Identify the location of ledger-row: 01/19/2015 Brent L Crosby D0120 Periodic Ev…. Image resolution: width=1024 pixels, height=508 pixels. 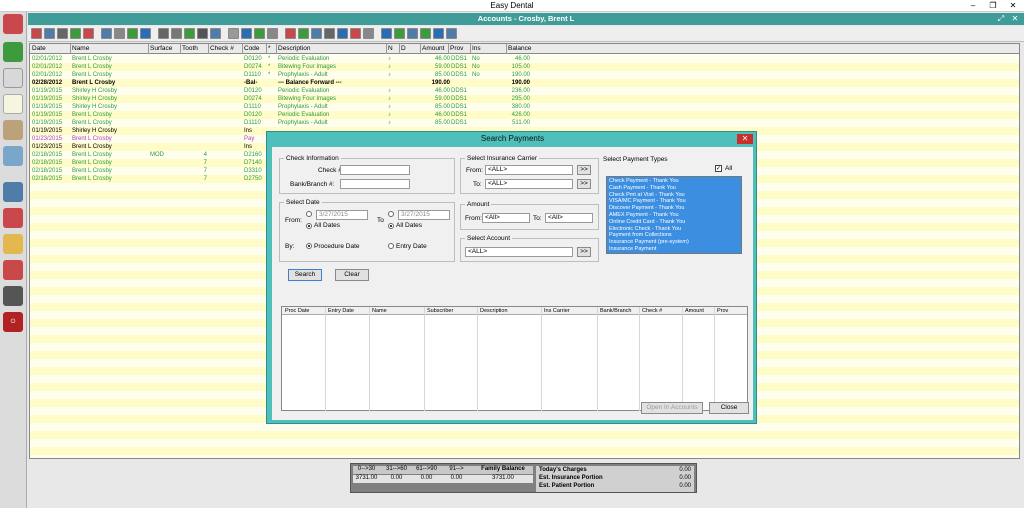
(524, 115).